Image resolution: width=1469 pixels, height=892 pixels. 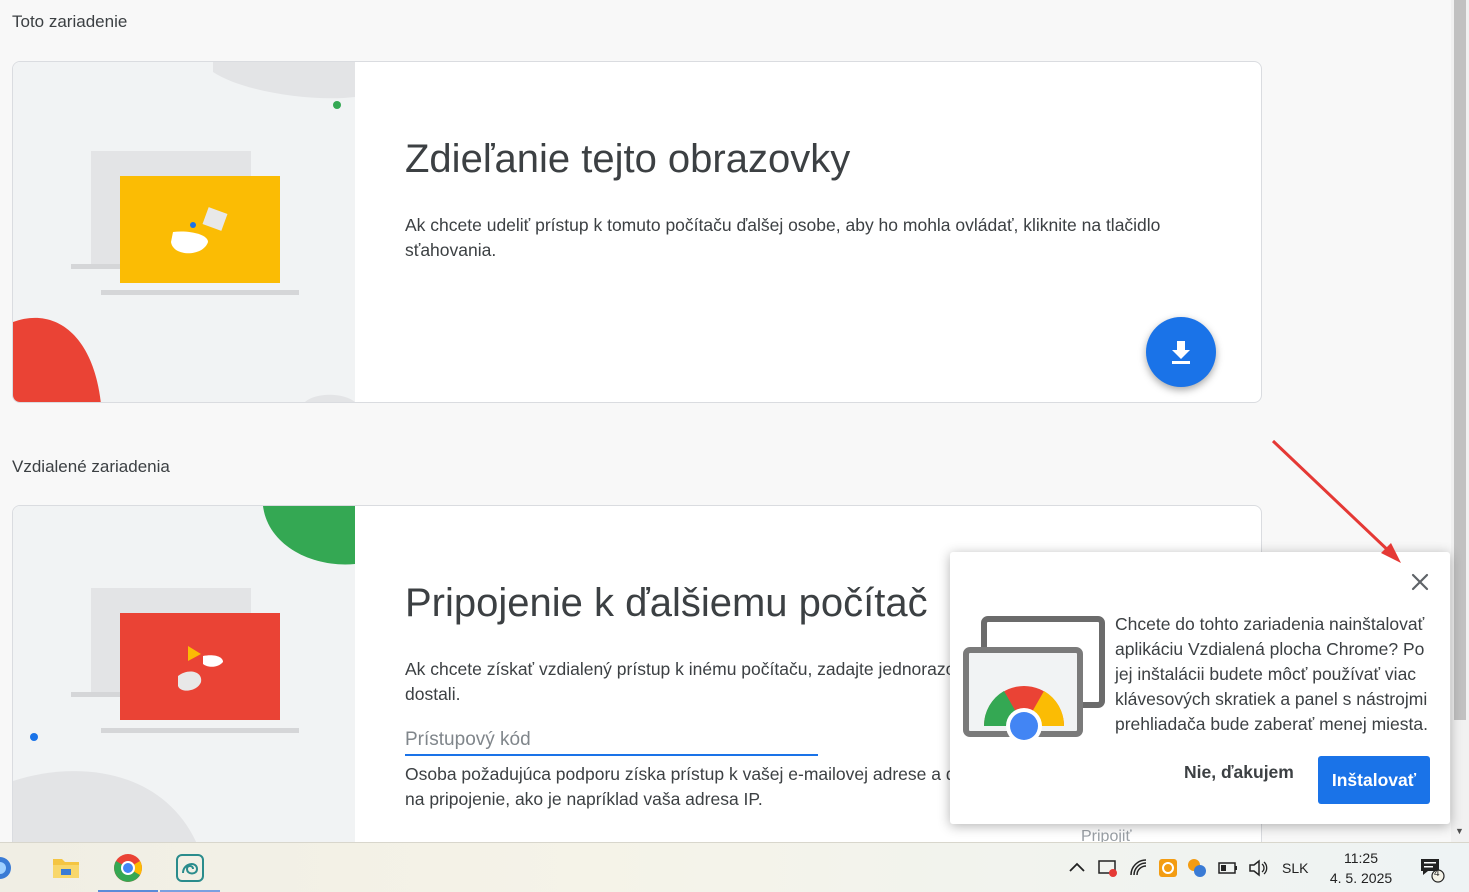 I want to click on scroll-down-arrow-icon: ▼, so click(x=1459, y=831).